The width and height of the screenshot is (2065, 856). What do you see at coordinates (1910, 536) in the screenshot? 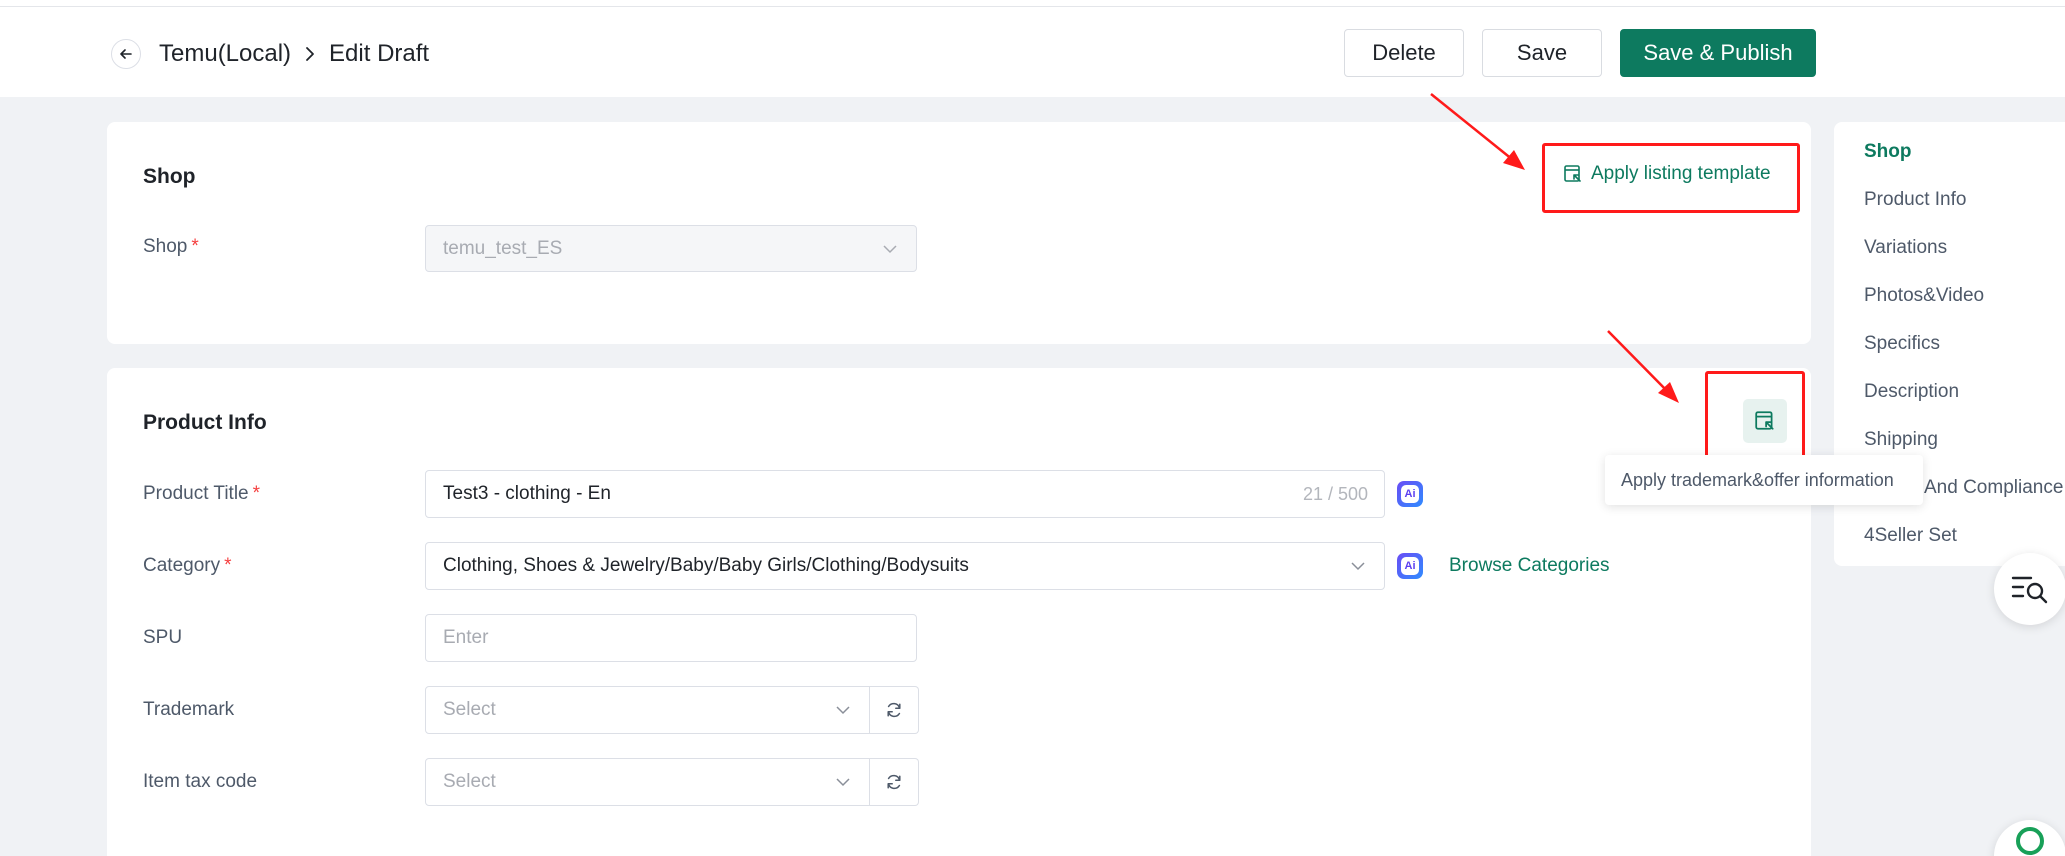
I see `nav-item-4seller-set: 4Seller Set` at bounding box center [1910, 536].